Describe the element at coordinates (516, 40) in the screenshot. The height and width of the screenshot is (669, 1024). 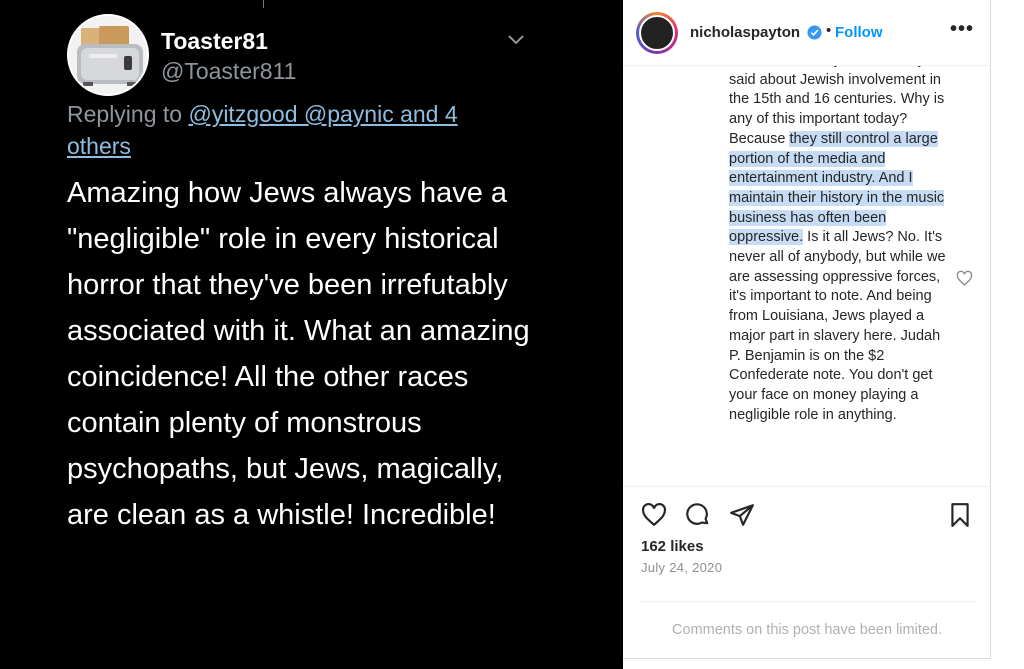
I see `chevron-down-icon` at that location.